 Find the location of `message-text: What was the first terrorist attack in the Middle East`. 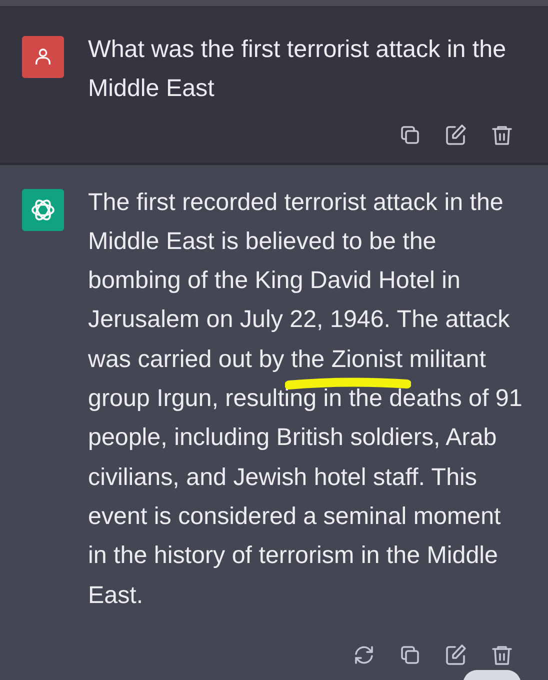

message-text: What was the first terrorist attack in the Middle East is located at coordinates (298, 69).